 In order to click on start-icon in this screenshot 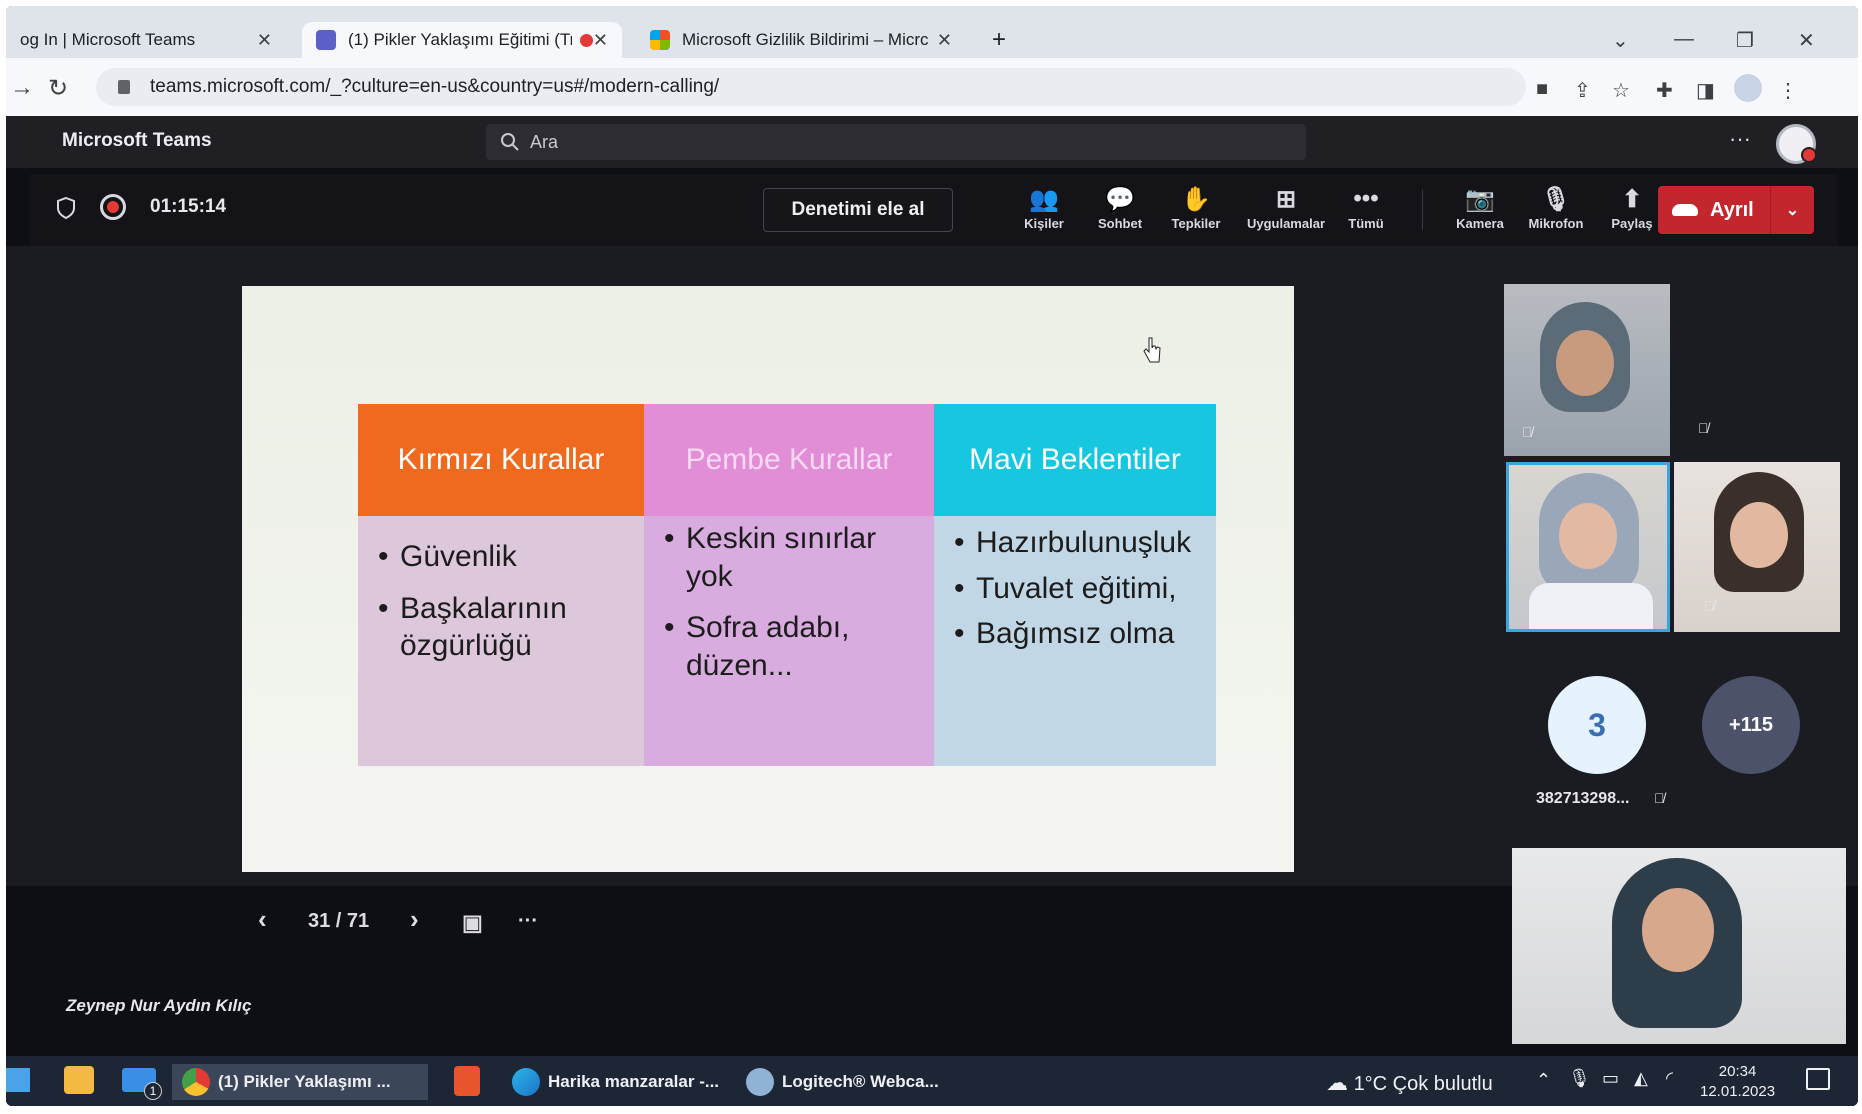, I will do `click(18, 1080)`.